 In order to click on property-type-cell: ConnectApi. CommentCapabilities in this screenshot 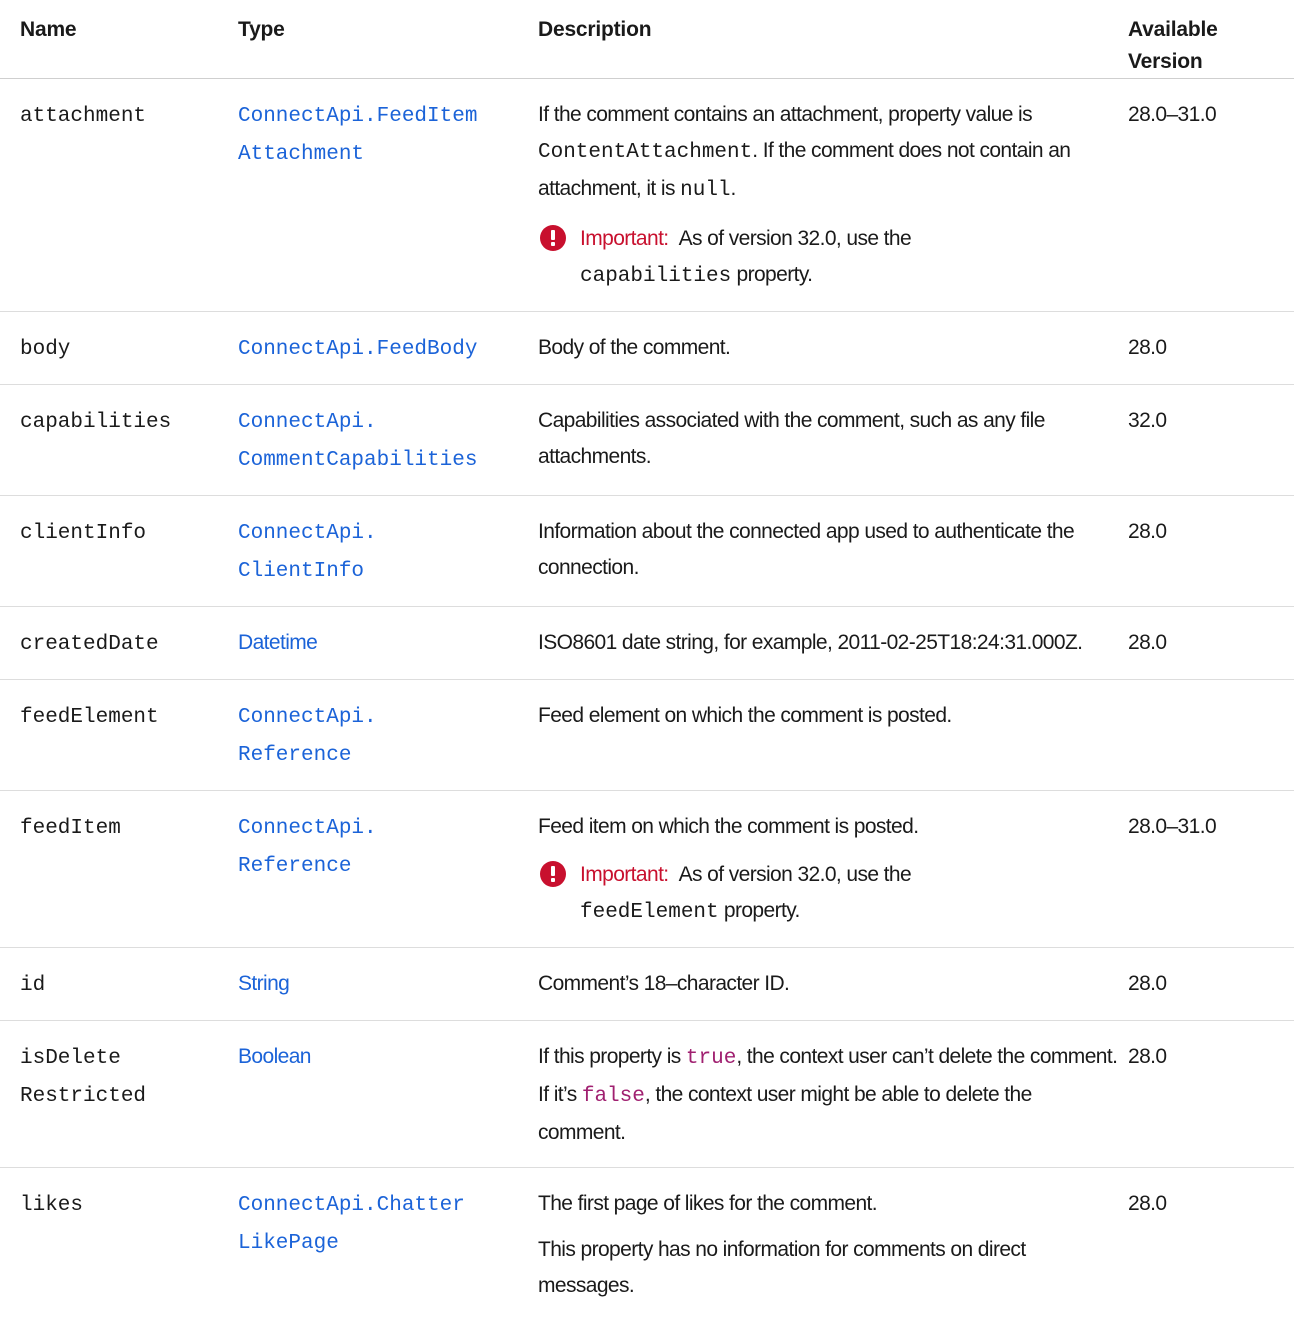, I will do `click(388, 440)`.